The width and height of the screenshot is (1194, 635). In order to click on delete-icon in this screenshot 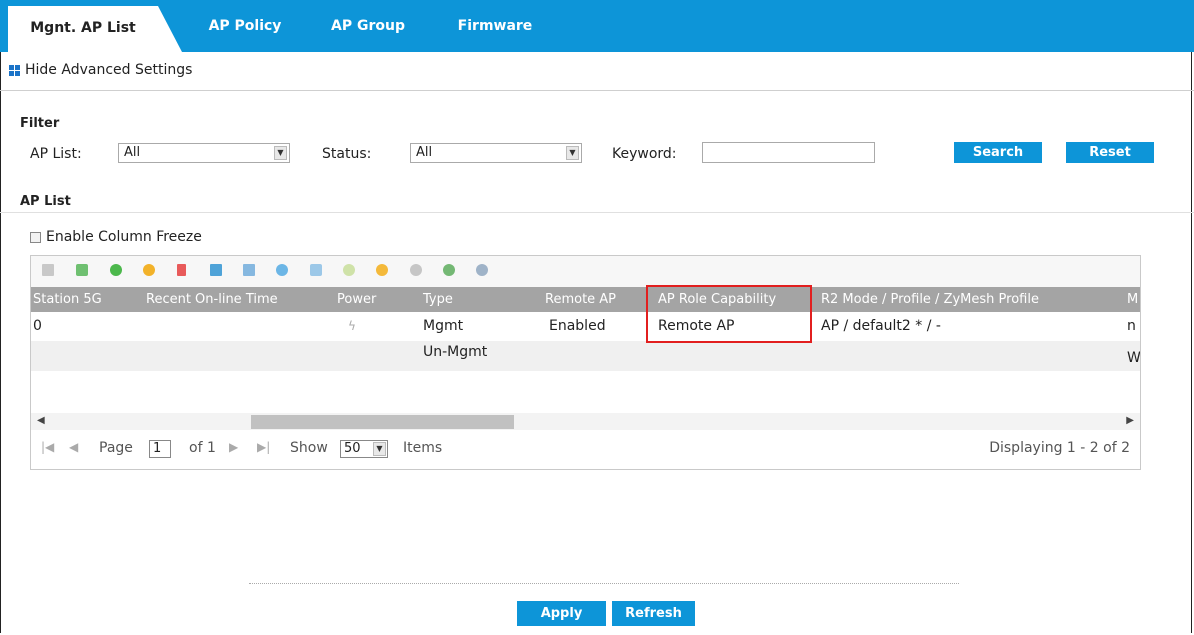, I will do `click(181, 270)`.